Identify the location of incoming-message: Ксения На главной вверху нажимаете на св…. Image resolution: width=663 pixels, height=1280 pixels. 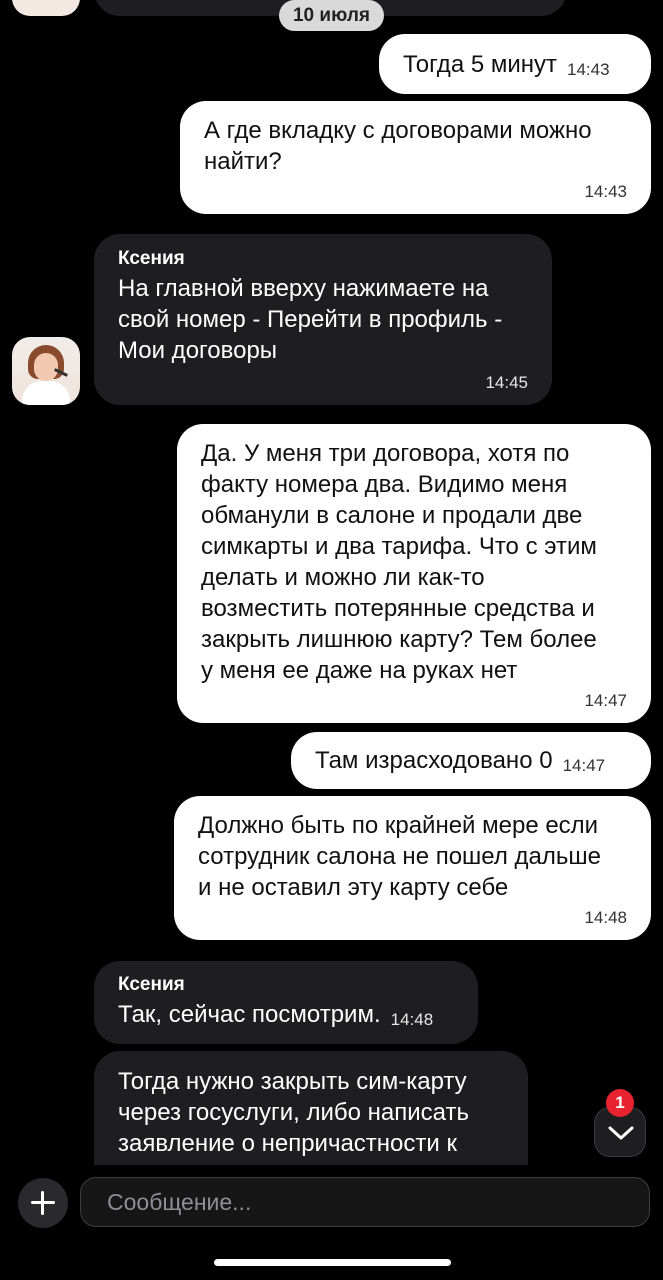
(323, 319).